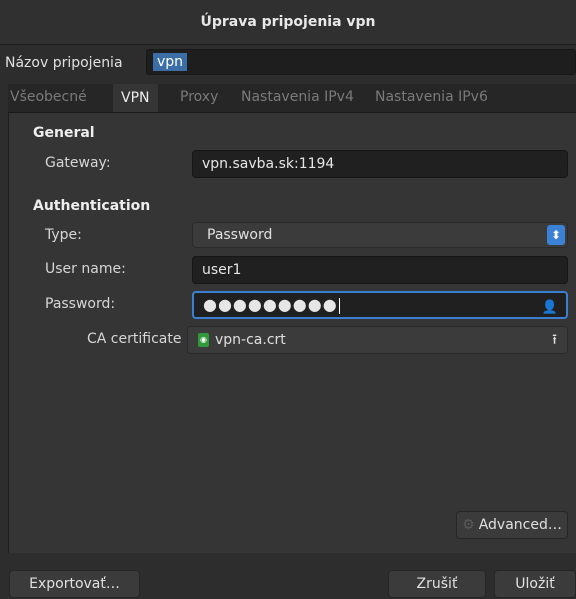  What do you see at coordinates (134, 339) in the screenshot?
I see `ca-certificate-label: CA certificate` at bounding box center [134, 339].